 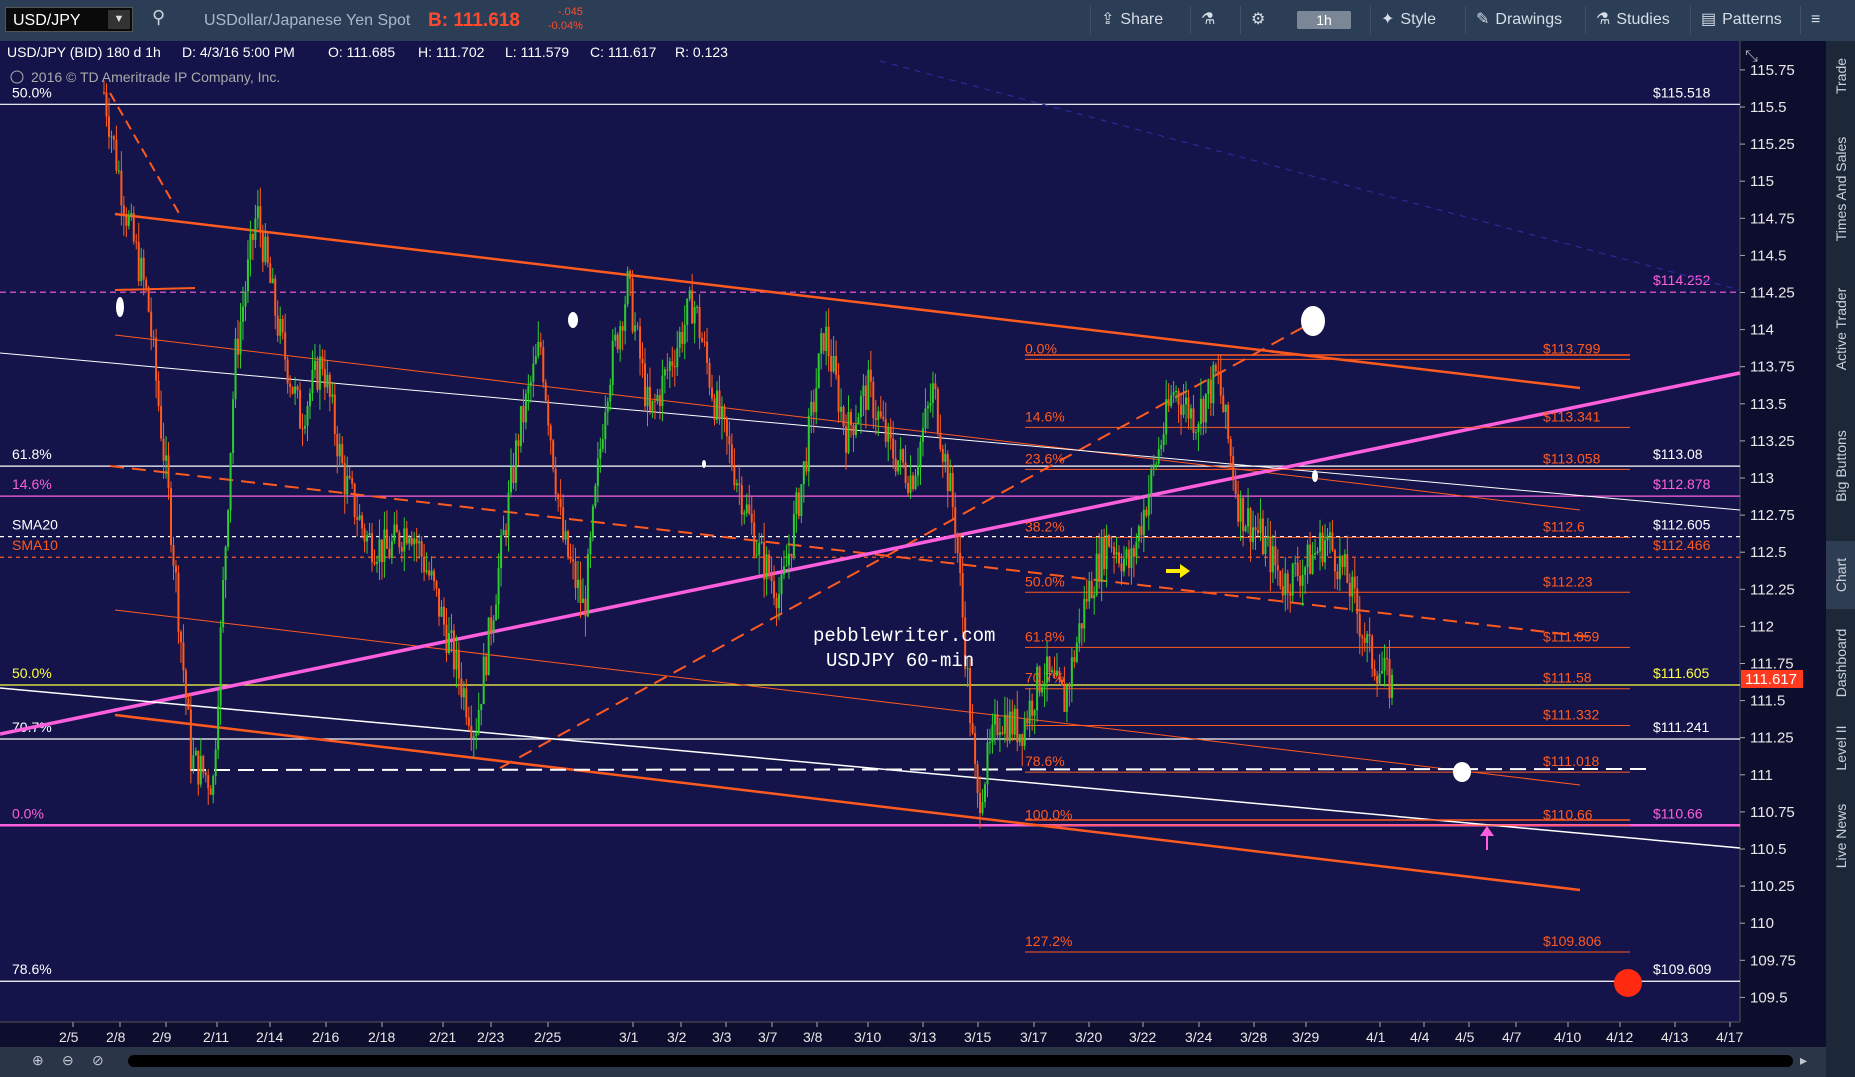 What do you see at coordinates (119, 19) in the screenshot?
I see `chevron-down-icon: ▼` at bounding box center [119, 19].